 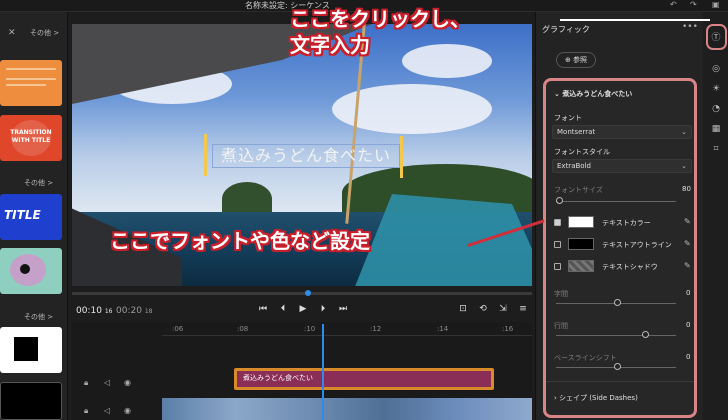 I want to click on layer-name: ⌄ 煮込みうどん食べたい, so click(x=593, y=94).